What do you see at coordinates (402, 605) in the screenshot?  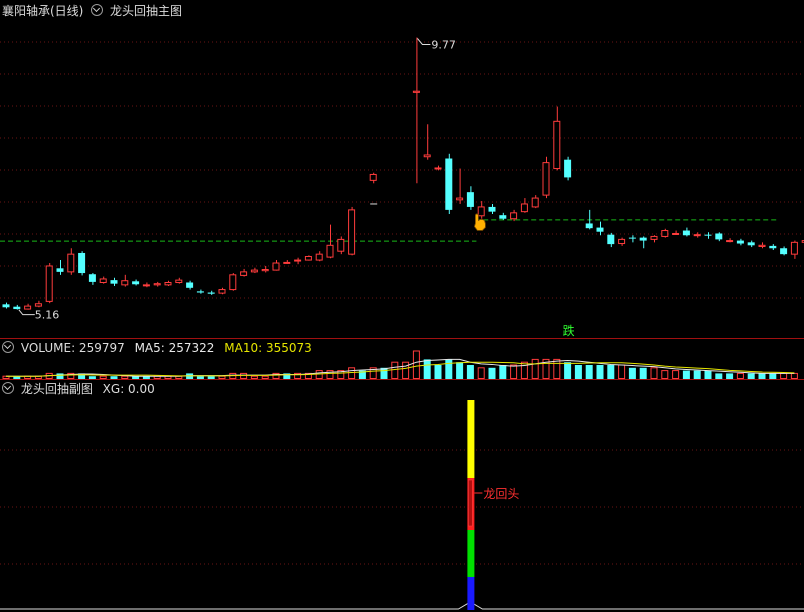 I see `xg-baseline` at bounding box center [402, 605].